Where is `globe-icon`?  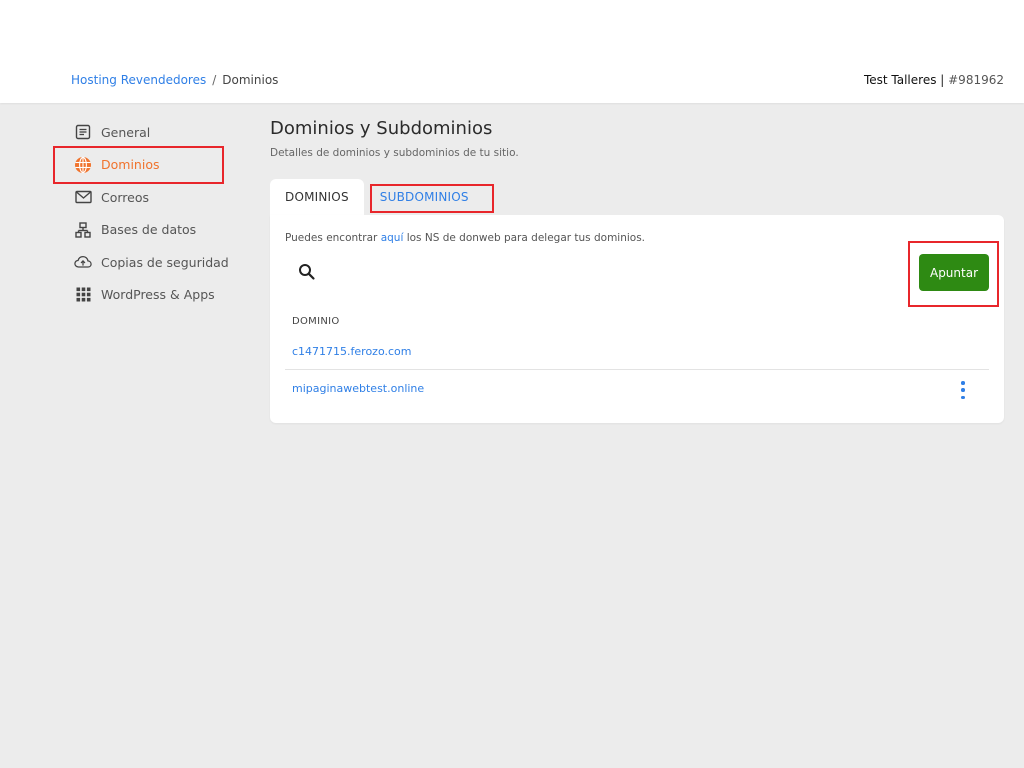 globe-icon is located at coordinates (83, 165).